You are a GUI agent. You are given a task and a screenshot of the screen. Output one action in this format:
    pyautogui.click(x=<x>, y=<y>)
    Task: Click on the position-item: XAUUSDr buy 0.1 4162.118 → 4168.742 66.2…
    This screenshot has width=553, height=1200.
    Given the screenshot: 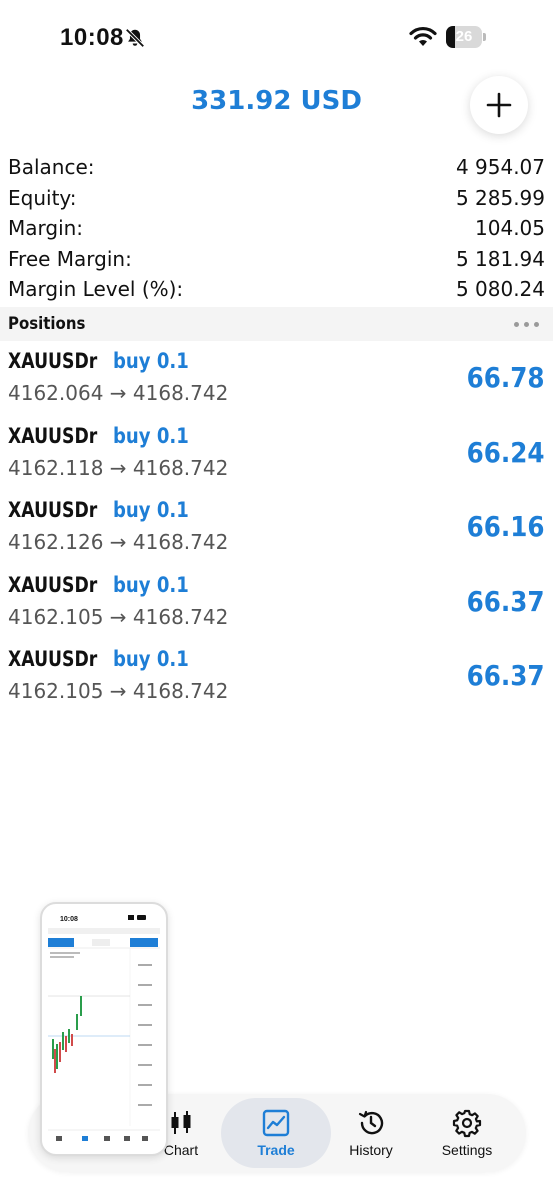 What is the action you would take?
    pyautogui.click(x=276, y=457)
    